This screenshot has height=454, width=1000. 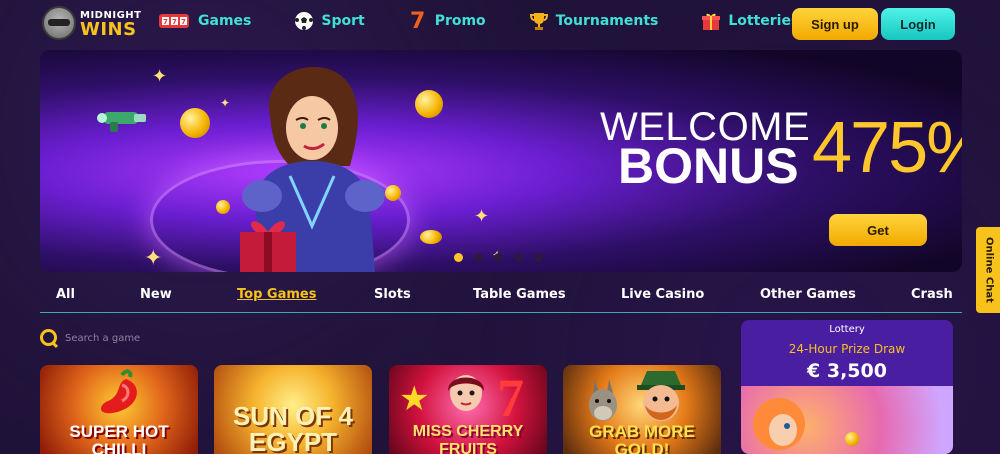 I want to click on game-tile-sun-of-4-egypt: SUN OF 4 EGYPT, so click(x=293, y=409).